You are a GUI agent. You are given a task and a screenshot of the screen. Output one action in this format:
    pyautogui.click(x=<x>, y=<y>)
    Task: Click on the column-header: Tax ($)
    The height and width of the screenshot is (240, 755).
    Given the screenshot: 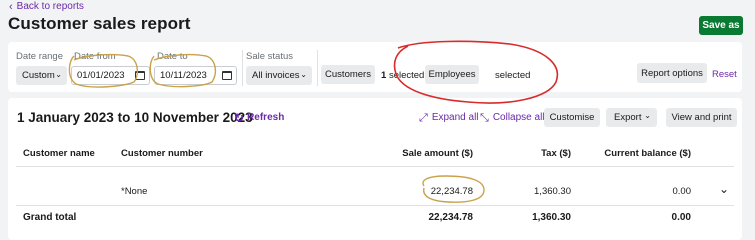 What is the action you would take?
    pyautogui.click(x=539, y=153)
    